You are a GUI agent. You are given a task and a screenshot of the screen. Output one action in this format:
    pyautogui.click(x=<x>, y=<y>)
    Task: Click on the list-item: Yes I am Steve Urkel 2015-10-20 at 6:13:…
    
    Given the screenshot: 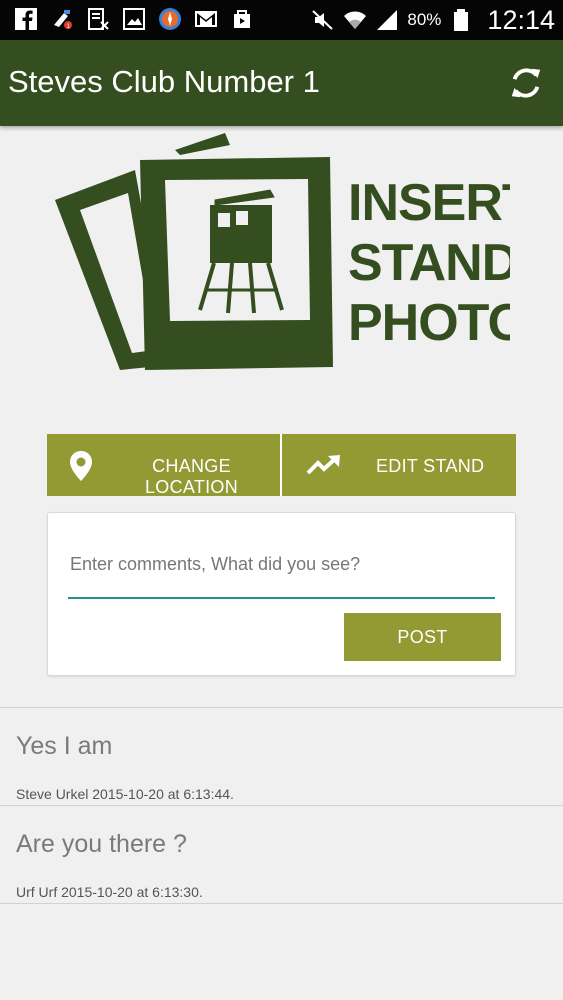 What is the action you would take?
    pyautogui.click(x=281, y=756)
    